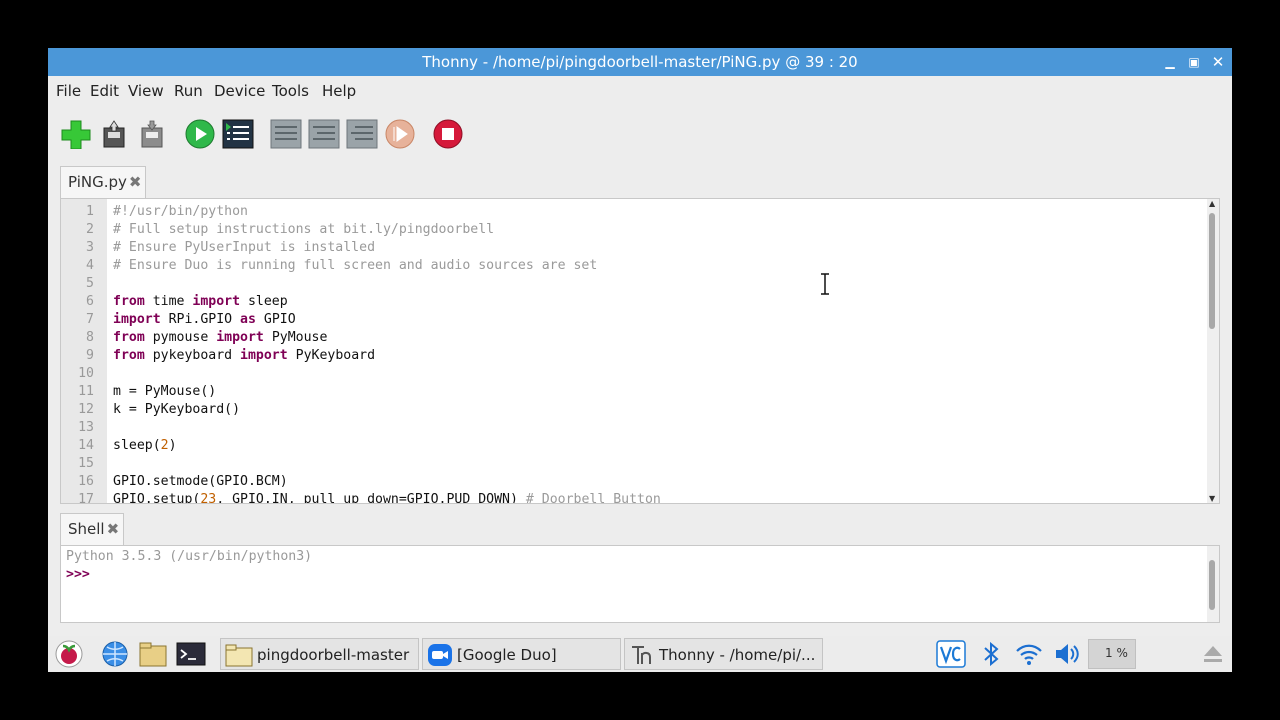 The width and height of the screenshot is (1280, 720). Describe the element at coordinates (152, 134) in the screenshot. I see `save-file-icon` at that location.